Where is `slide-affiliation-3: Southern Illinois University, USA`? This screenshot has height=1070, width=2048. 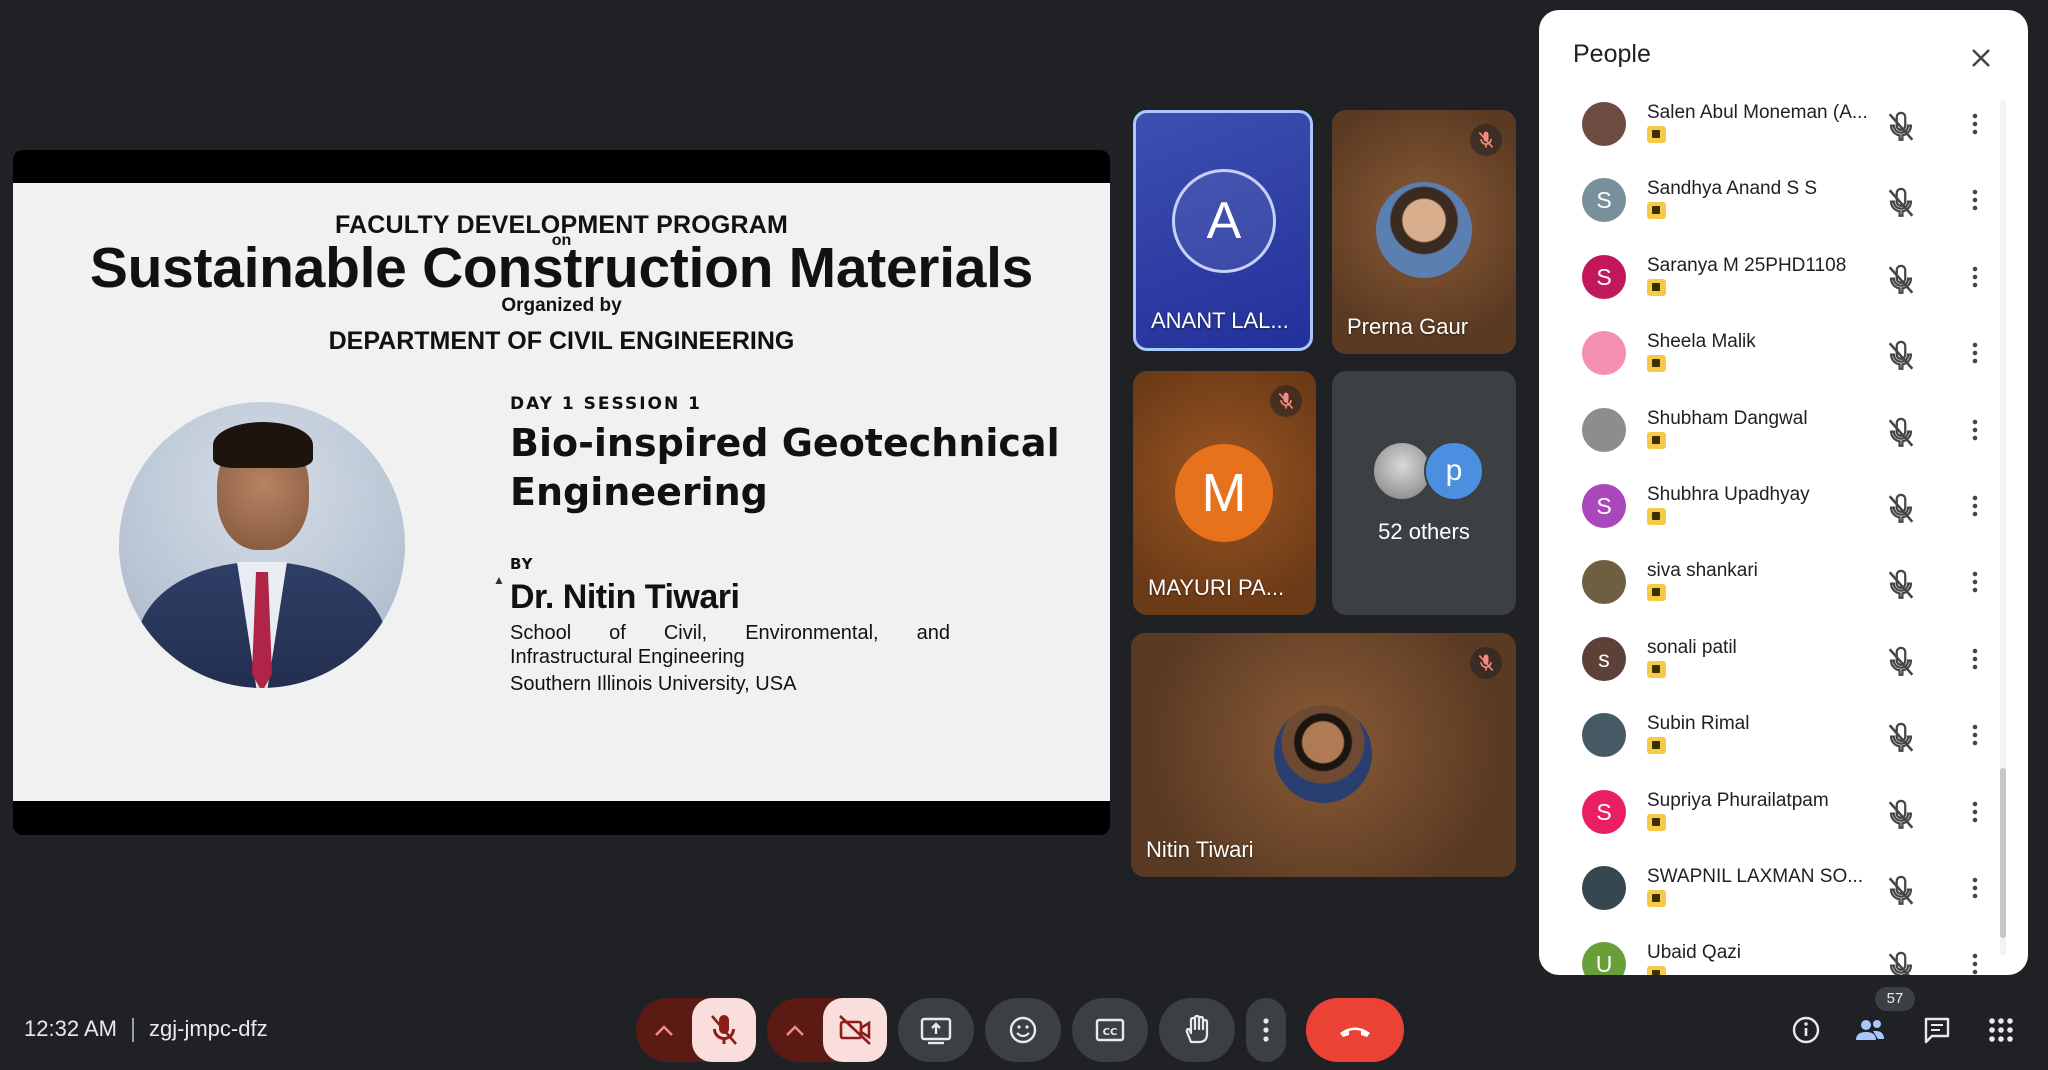
slide-affiliation-3: Southern Illinois University, USA is located at coordinates (653, 684).